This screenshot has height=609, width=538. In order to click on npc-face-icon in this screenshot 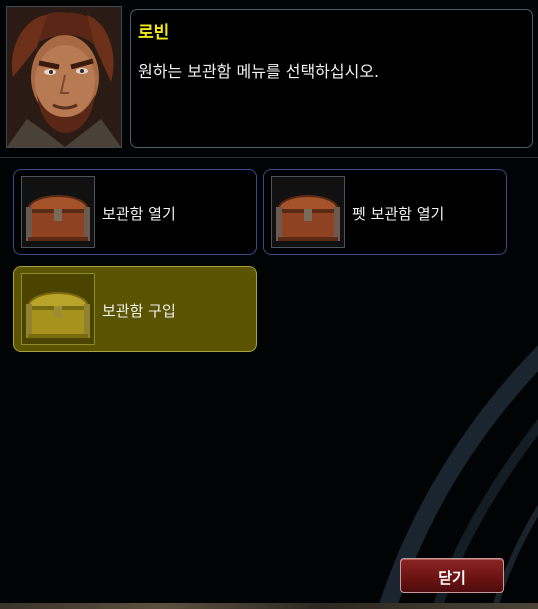, I will do `click(64, 77)`.